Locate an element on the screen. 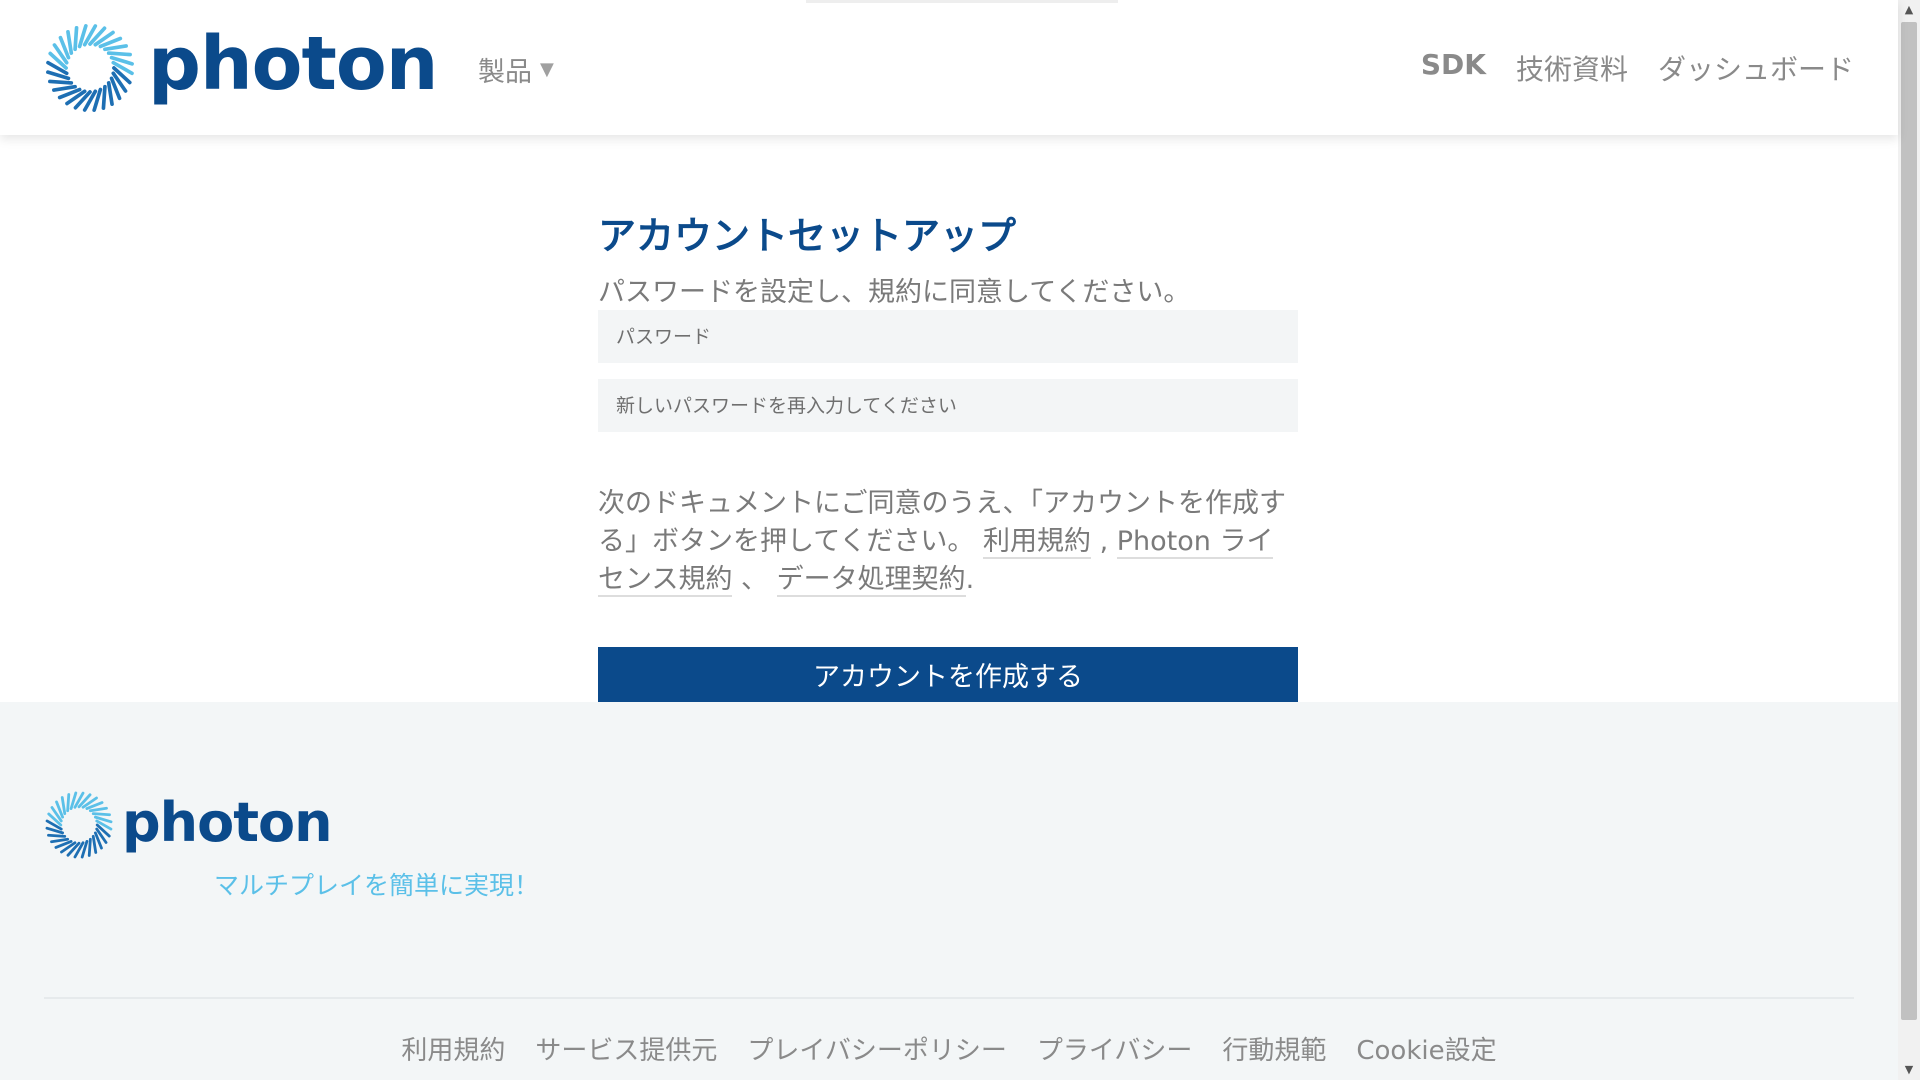  footer-logo: photon is located at coordinates (188, 825).